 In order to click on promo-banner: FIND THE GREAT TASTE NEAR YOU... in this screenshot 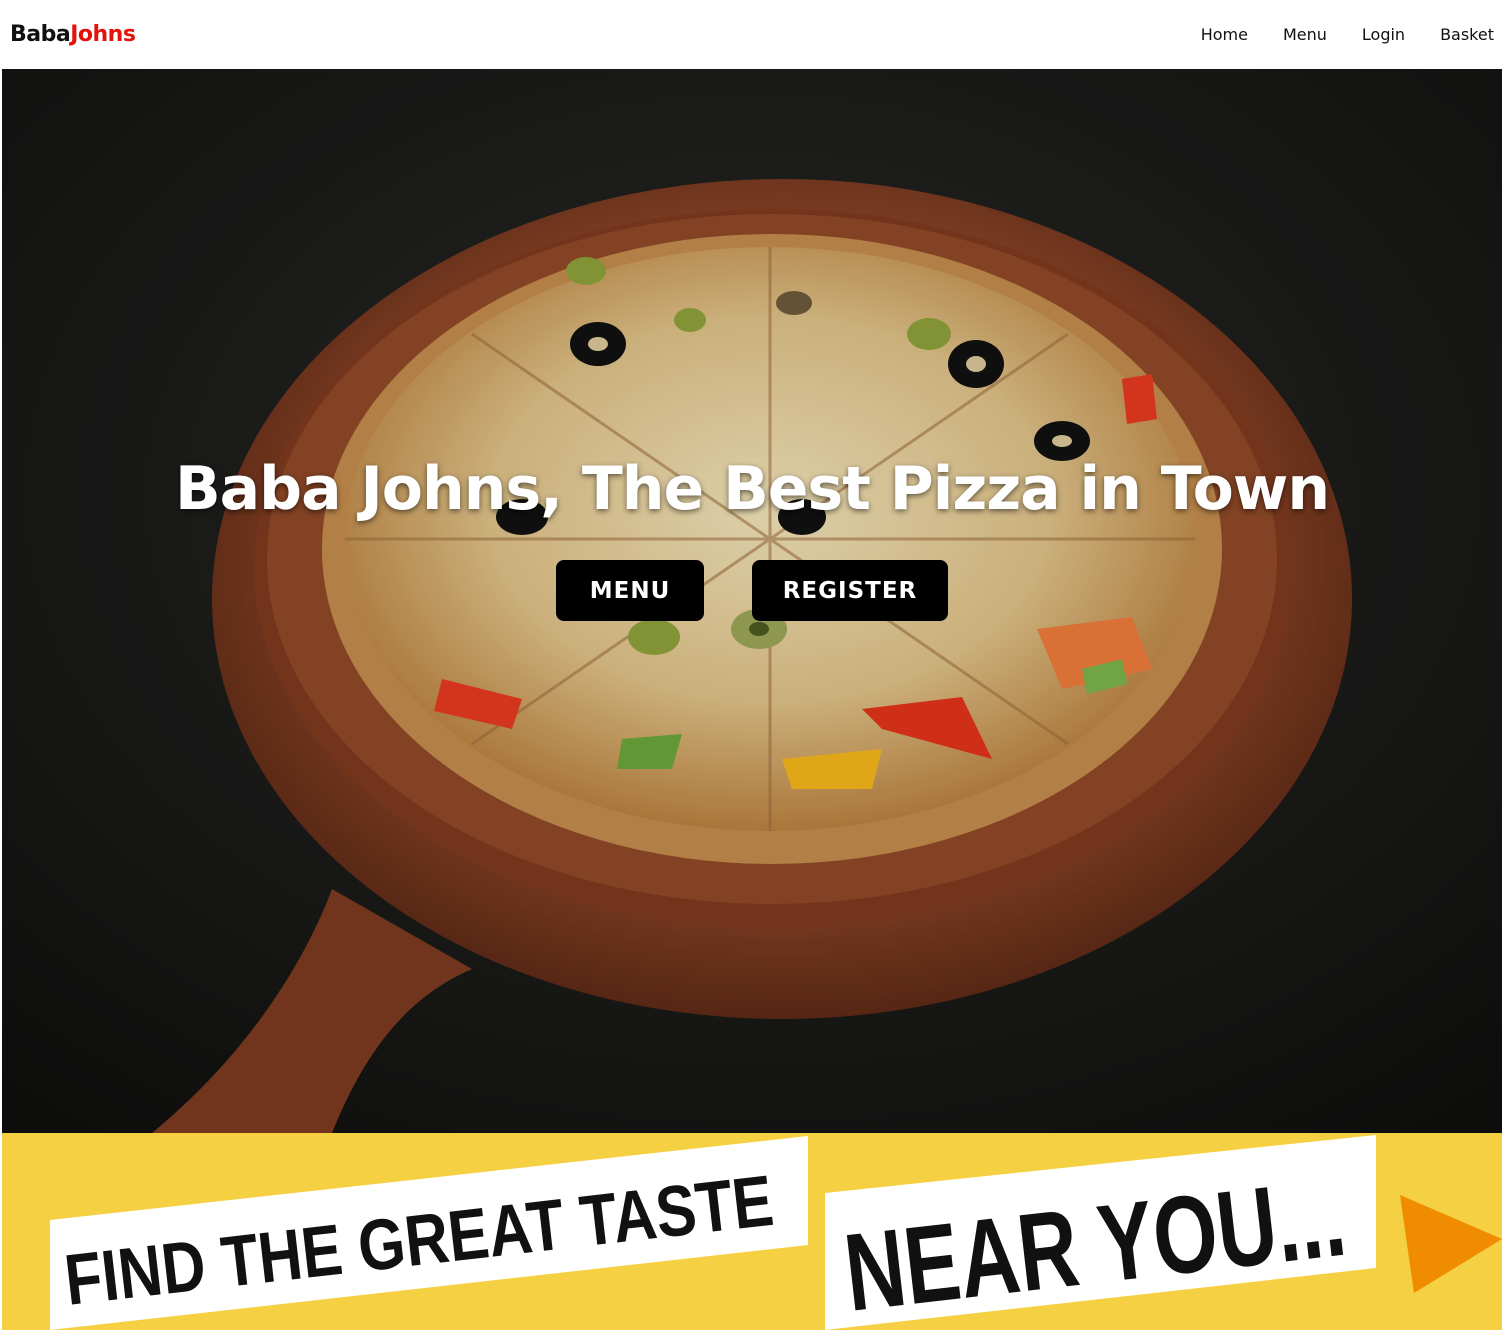, I will do `click(752, 1231)`.